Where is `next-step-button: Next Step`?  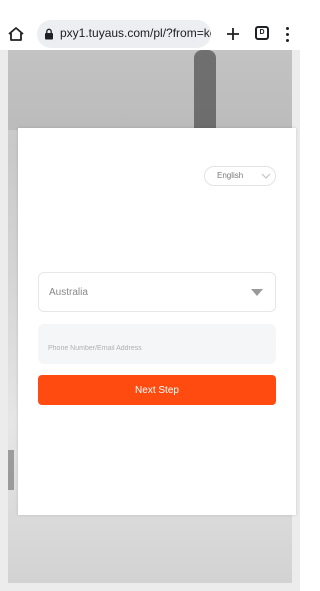
next-step-button: Next Step is located at coordinates (157, 390).